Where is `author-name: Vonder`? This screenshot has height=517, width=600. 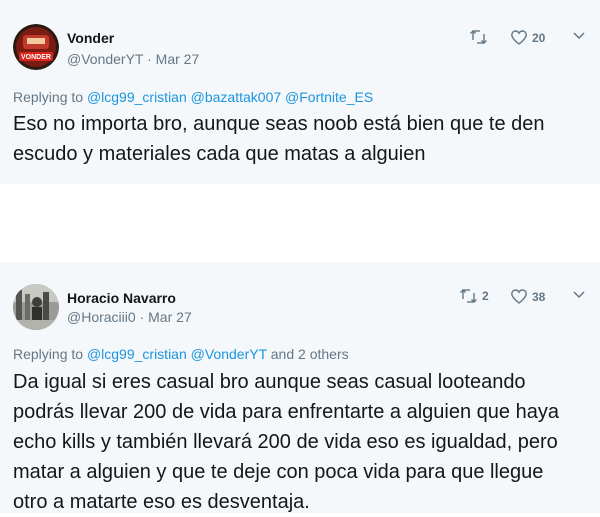 author-name: Vonder is located at coordinates (90, 38).